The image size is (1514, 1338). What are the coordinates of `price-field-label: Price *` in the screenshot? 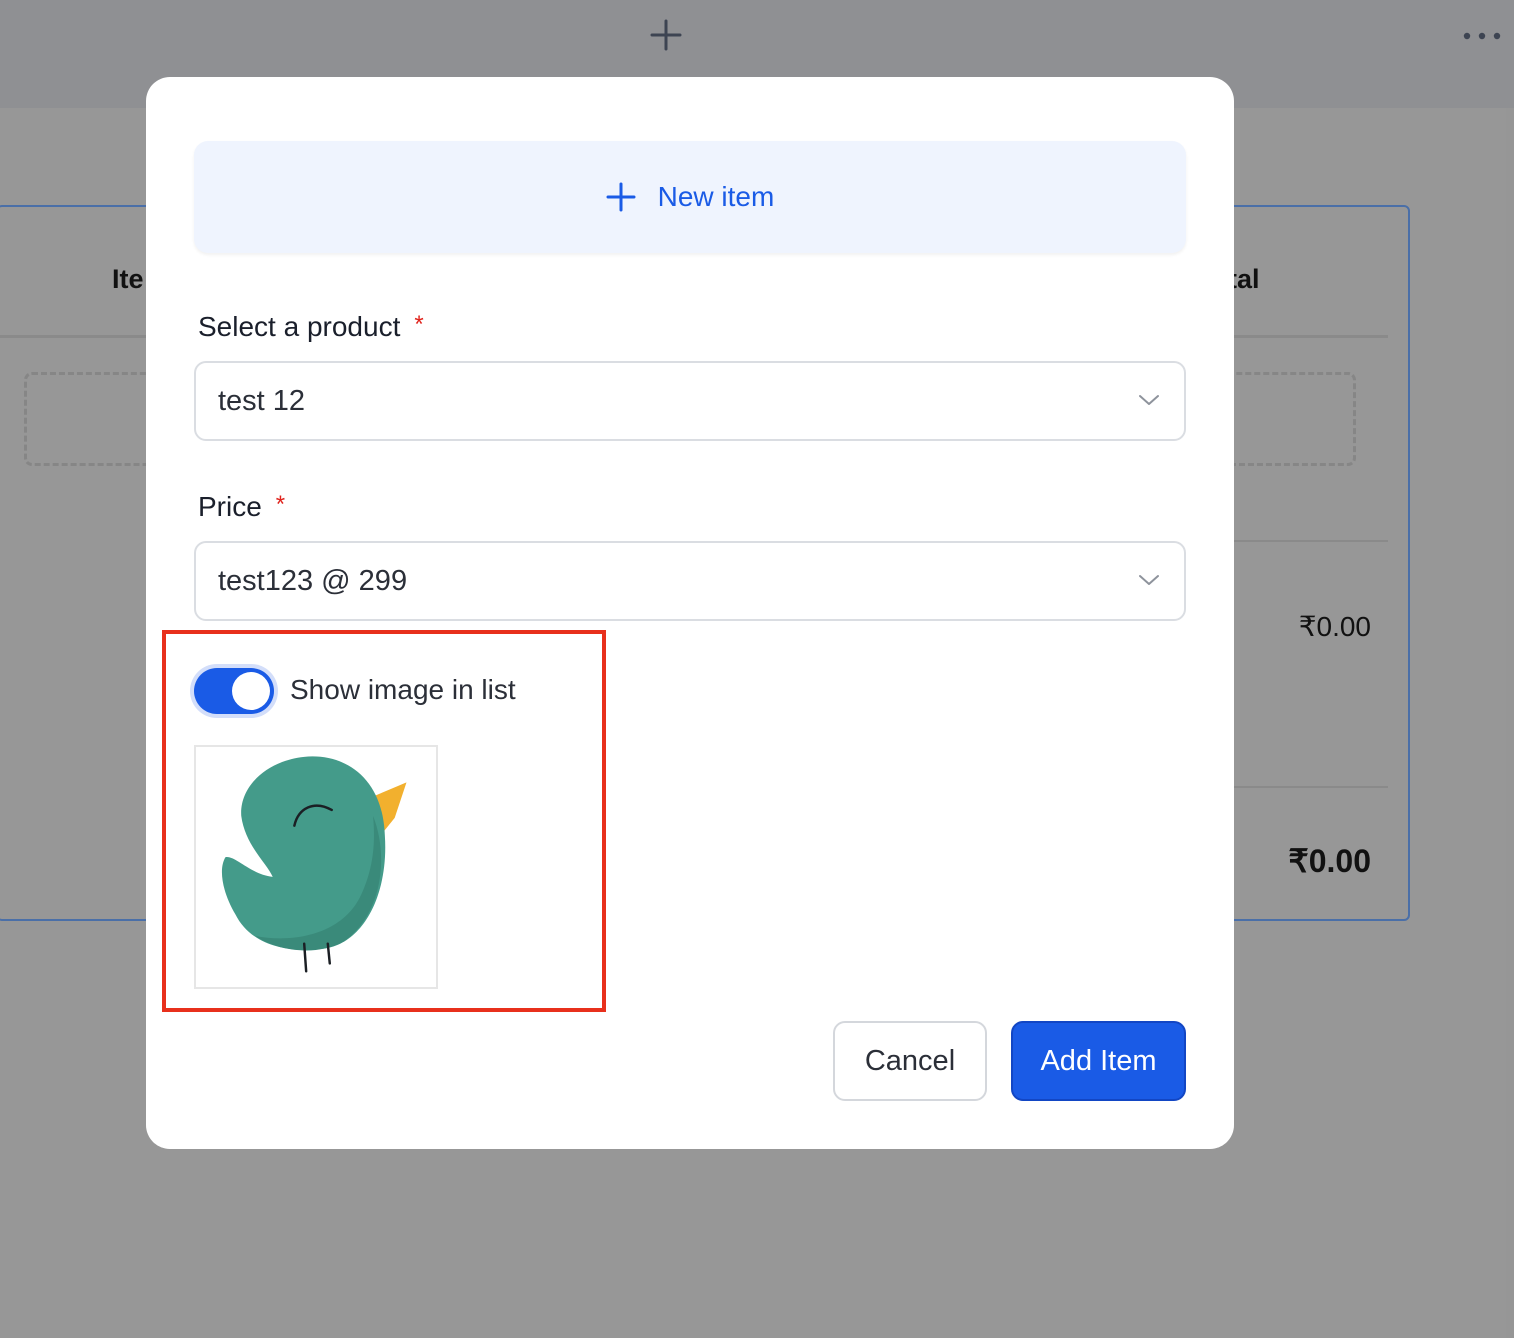 It's located at (242, 506).